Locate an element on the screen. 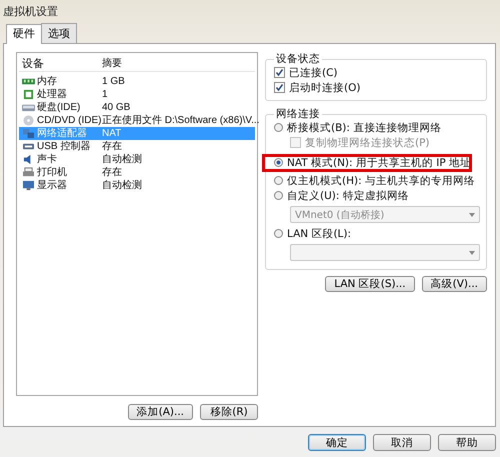 The width and height of the screenshot is (500, 457). device-row: 硬盘(IDE) 40 GB is located at coordinates (137, 107).